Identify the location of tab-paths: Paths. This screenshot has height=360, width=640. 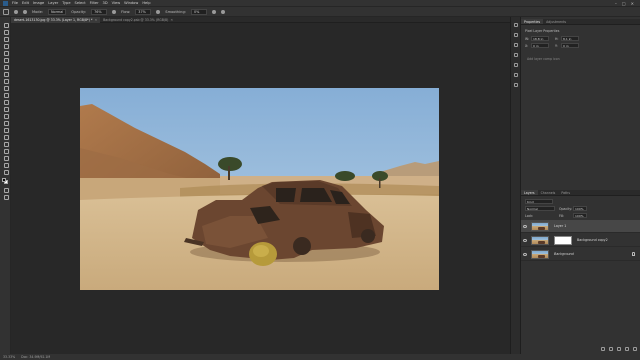
(565, 192).